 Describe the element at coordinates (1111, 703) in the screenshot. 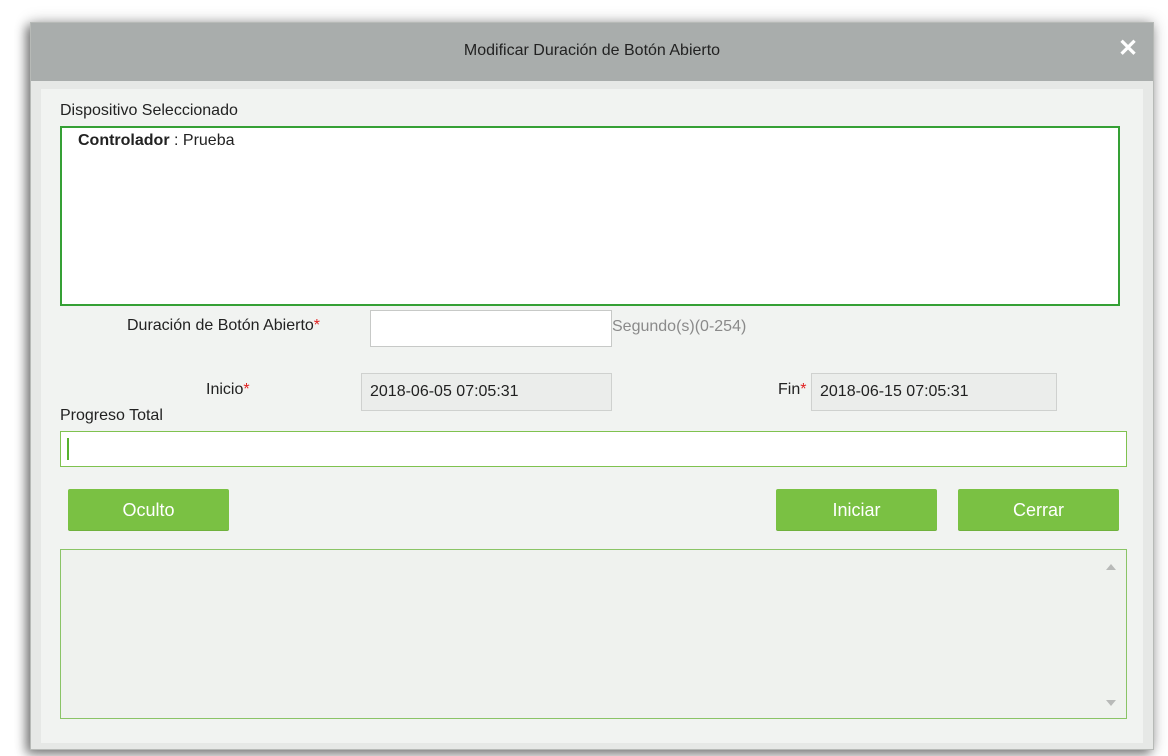

I see `scroll-down-arrow-icon` at that location.